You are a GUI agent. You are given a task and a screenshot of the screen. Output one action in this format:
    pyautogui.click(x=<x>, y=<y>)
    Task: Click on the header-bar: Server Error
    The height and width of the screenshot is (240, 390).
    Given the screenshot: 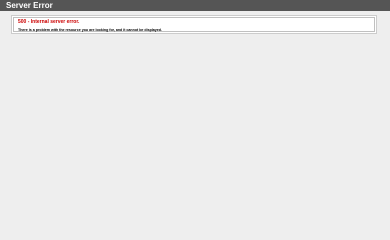 What is the action you would take?
    pyautogui.click(x=195, y=5)
    